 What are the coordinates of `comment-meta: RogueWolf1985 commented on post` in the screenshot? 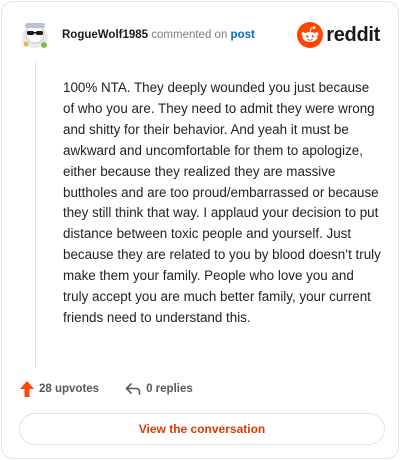 It's located at (158, 35).